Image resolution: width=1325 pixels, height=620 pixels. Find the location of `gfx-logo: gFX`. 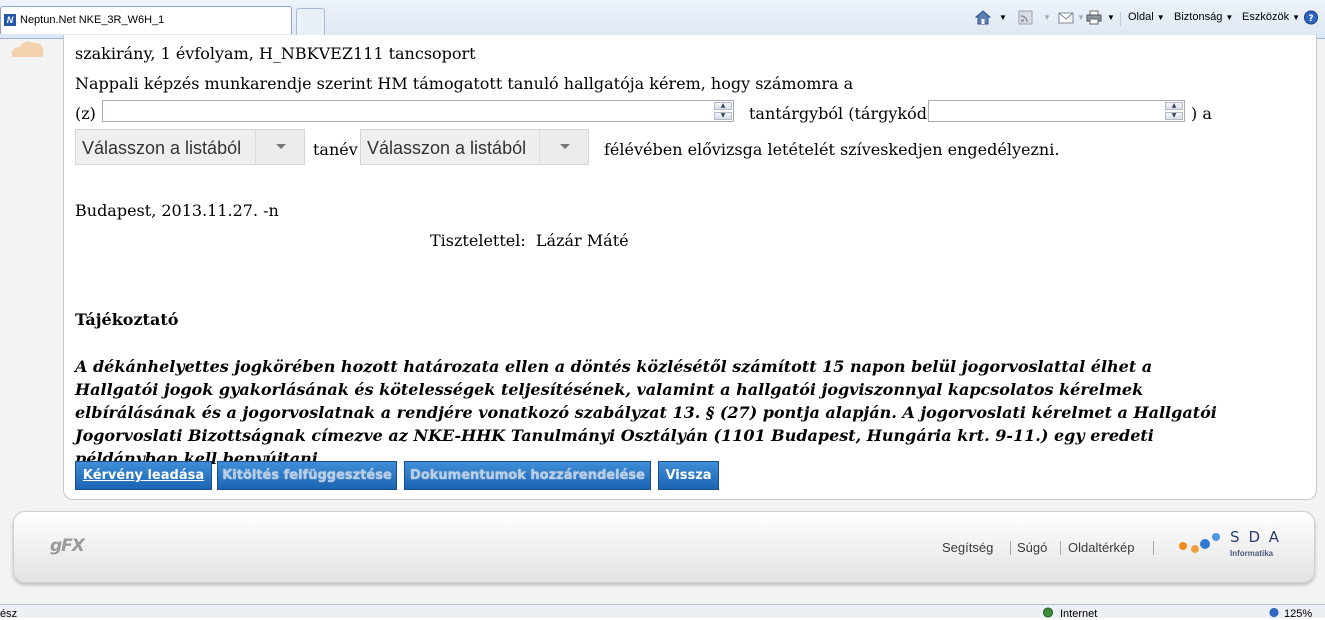

gfx-logo: gFX is located at coordinates (67, 546).